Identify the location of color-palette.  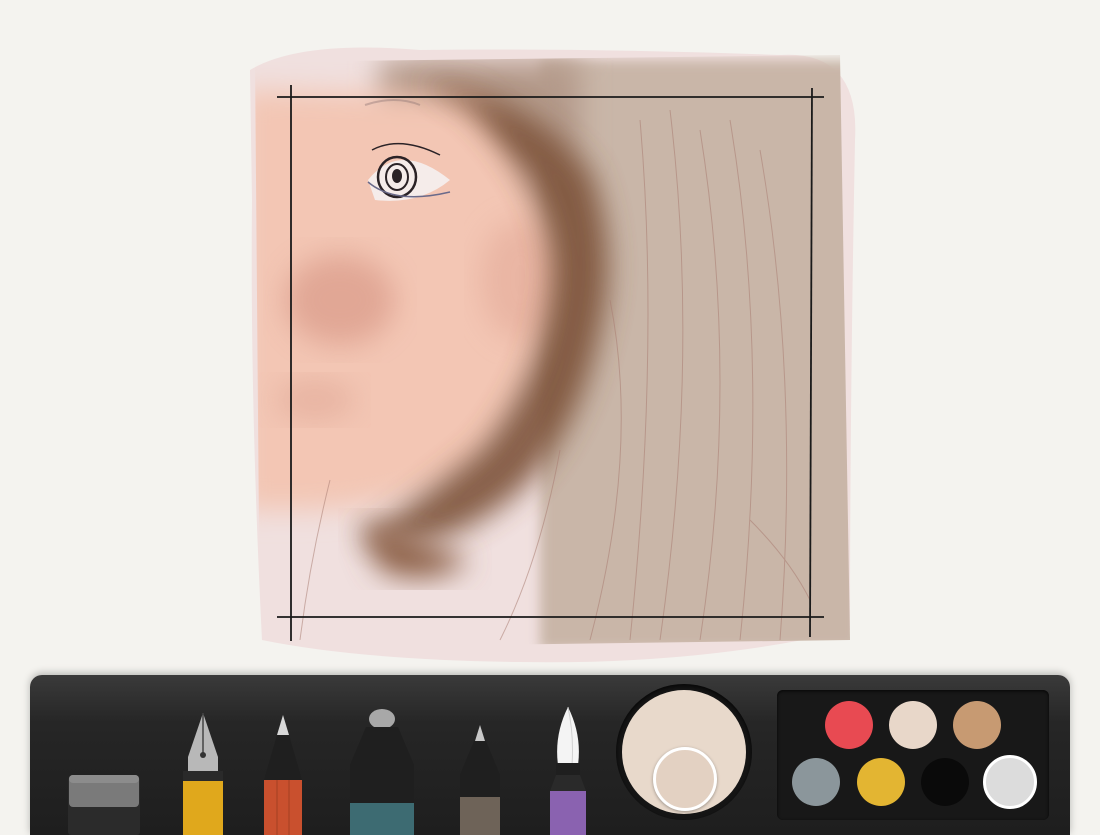
(913, 755).